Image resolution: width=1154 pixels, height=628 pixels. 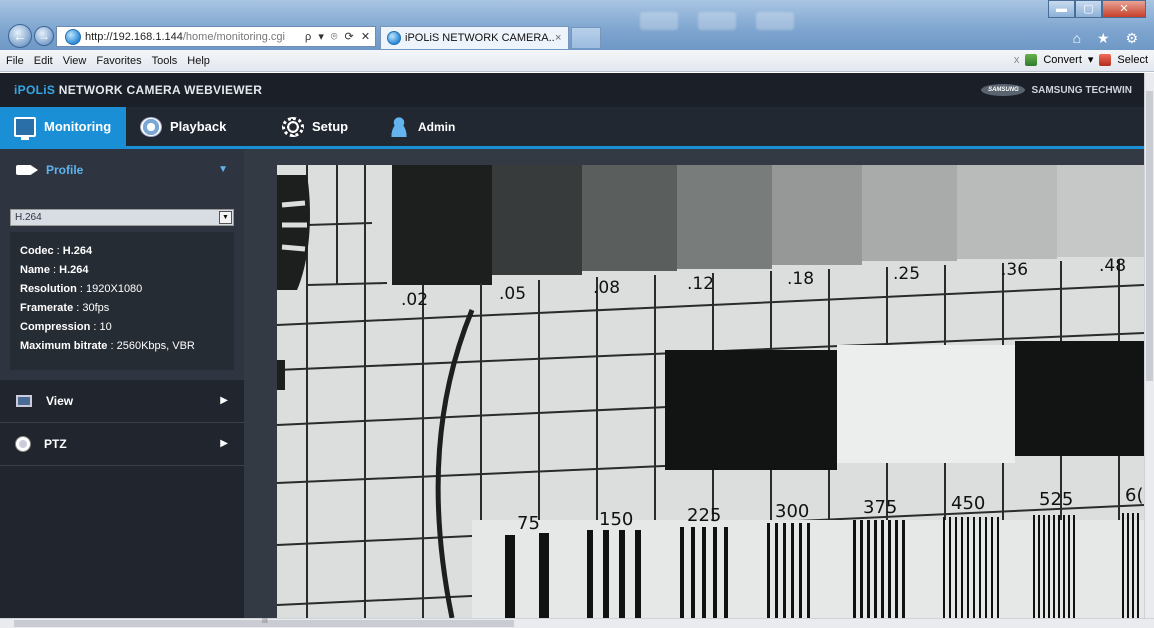 I want to click on home-favorites-settings-icons: ⌂ ★ ⚙, so click(x=1108, y=38).